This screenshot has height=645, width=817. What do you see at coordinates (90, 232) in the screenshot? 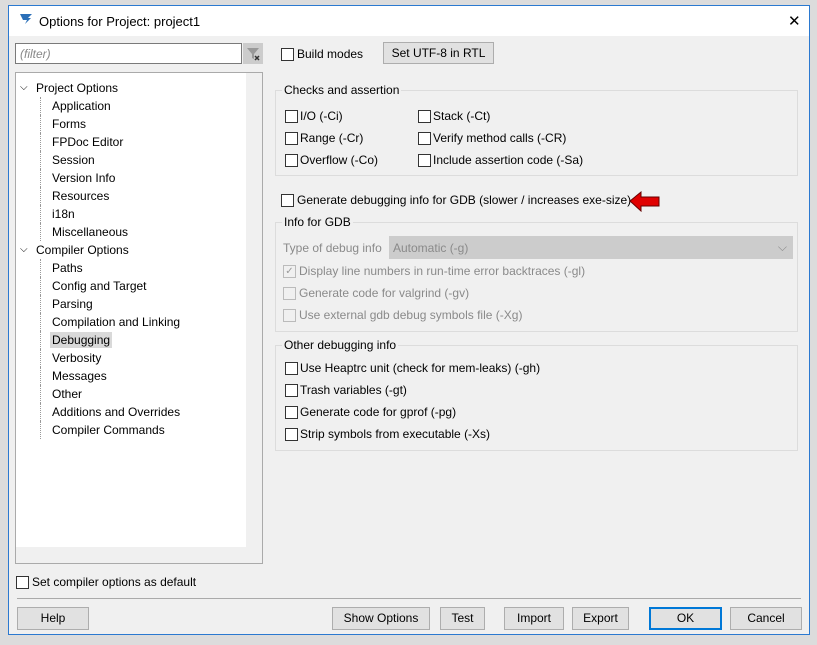
I see `tree-item-miscellaneous: Miscellaneous` at bounding box center [90, 232].